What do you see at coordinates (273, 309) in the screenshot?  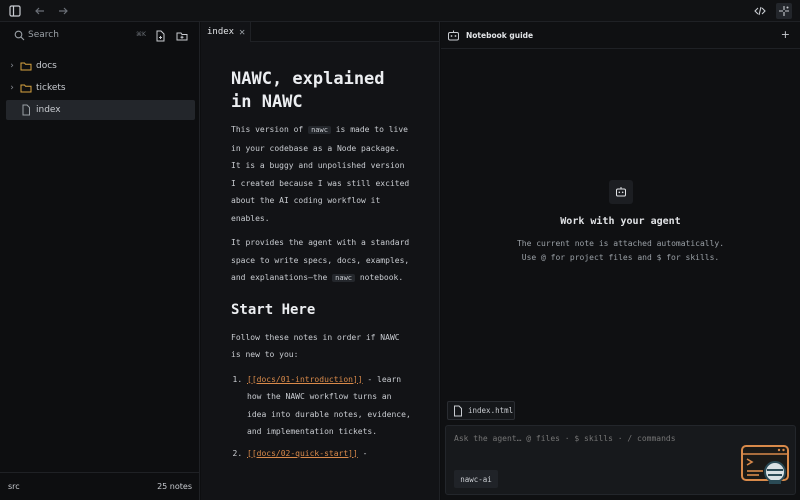 I see `section-heading: Start Here` at bounding box center [273, 309].